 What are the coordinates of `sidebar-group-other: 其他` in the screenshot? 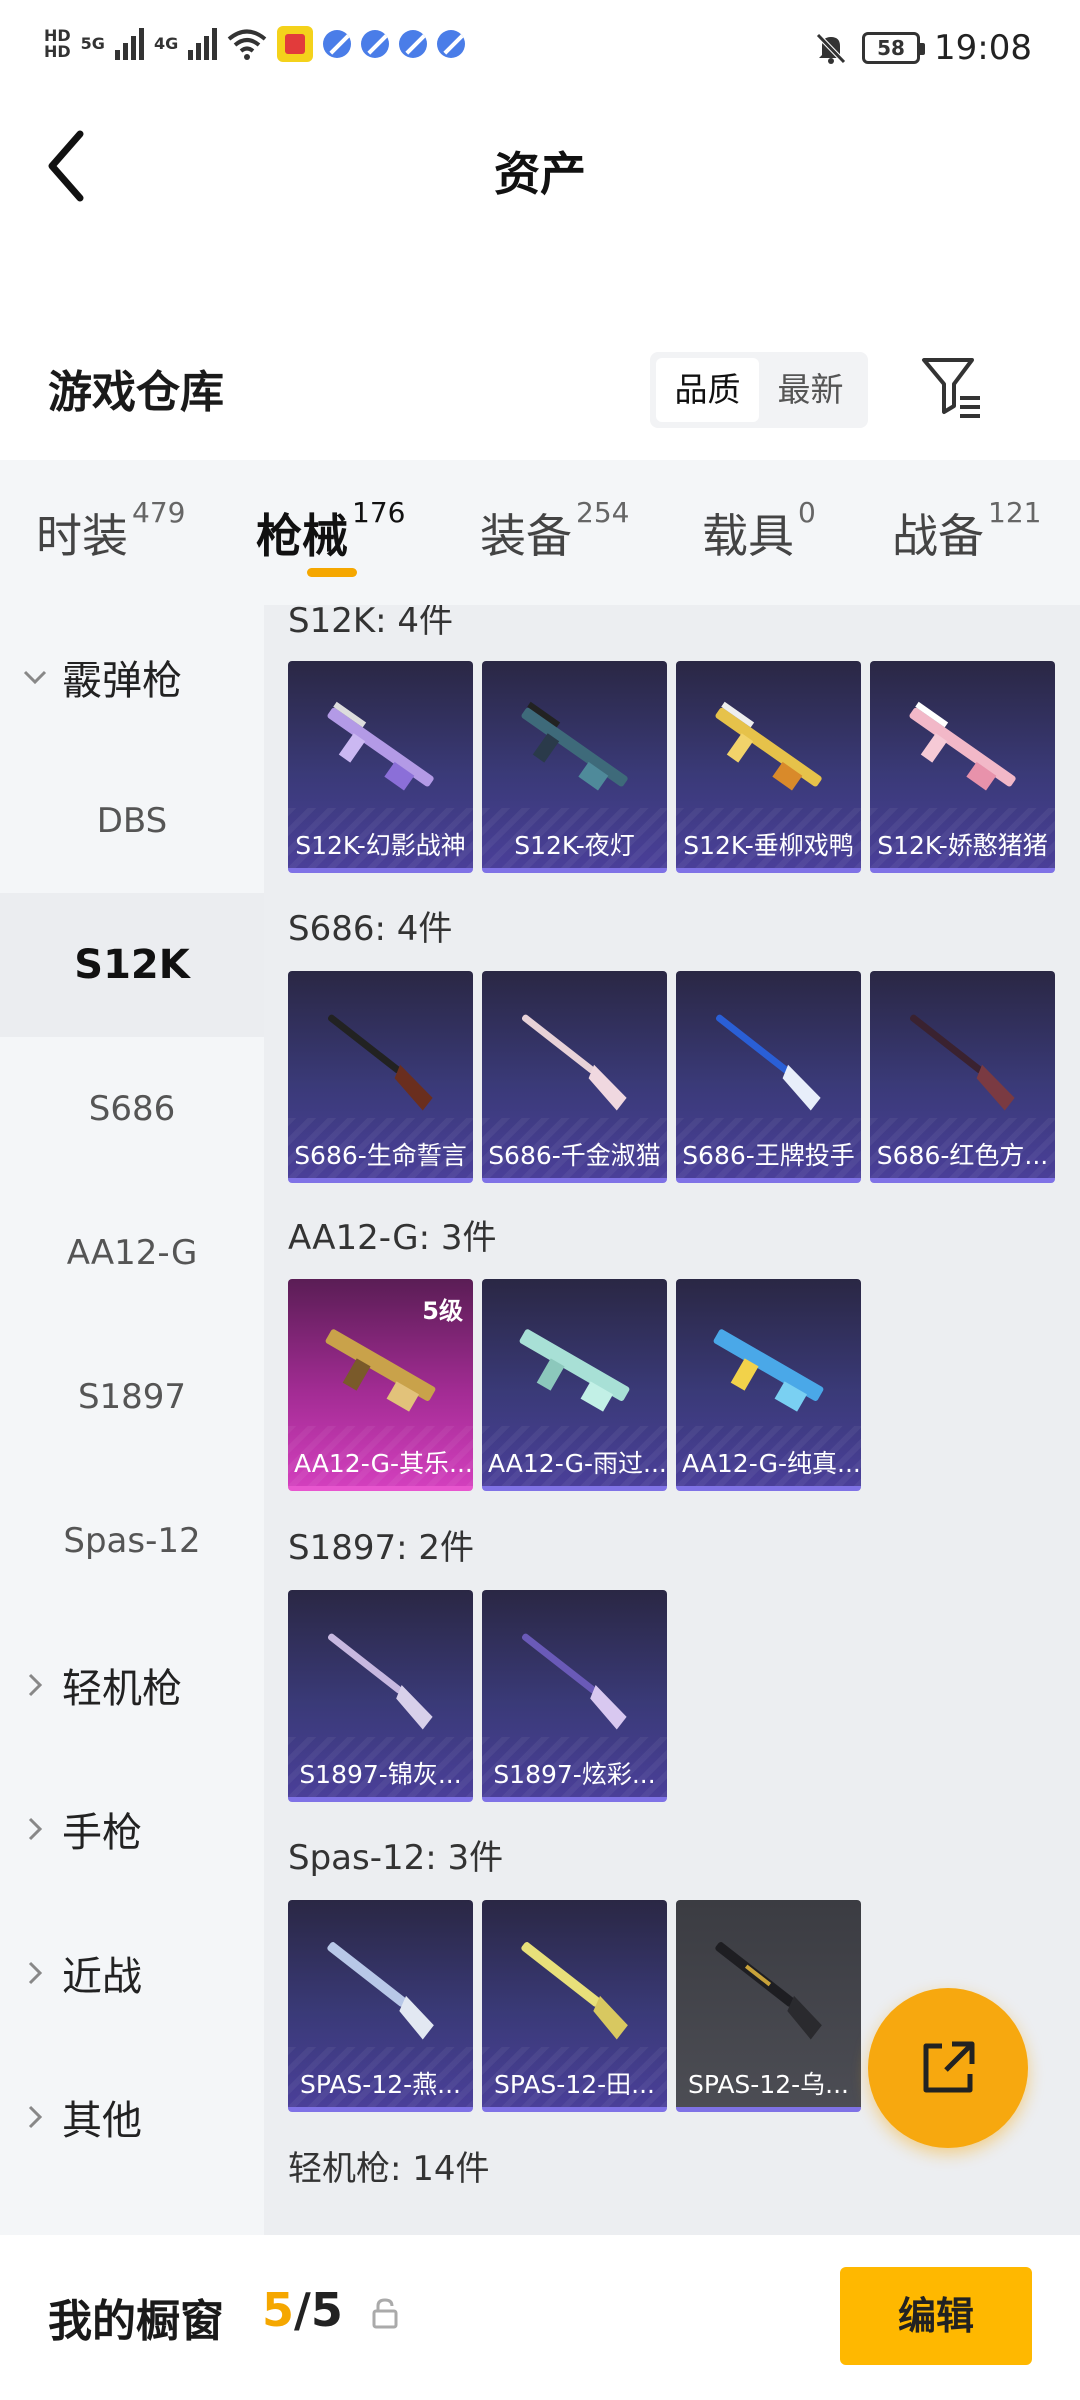 It's located at (132, 2117).